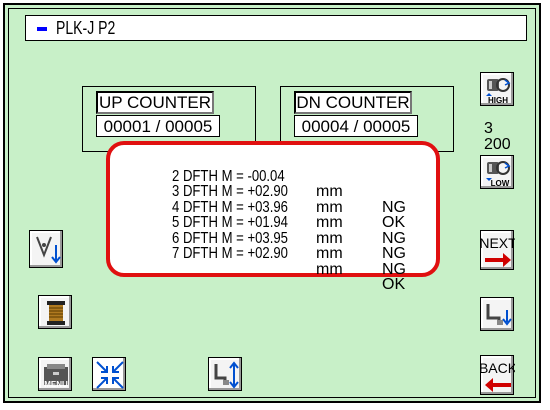  What do you see at coordinates (158, 126) in the screenshot?
I see `up-counter-value: 00001 / 00005` at bounding box center [158, 126].